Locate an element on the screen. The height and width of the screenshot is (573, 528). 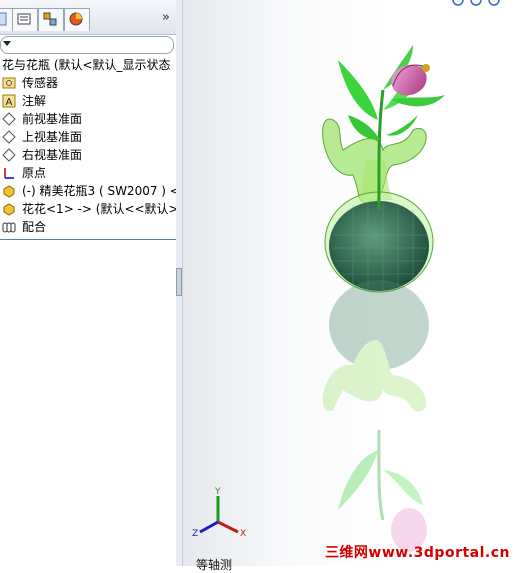
property-icon is located at coordinates (24, 19).